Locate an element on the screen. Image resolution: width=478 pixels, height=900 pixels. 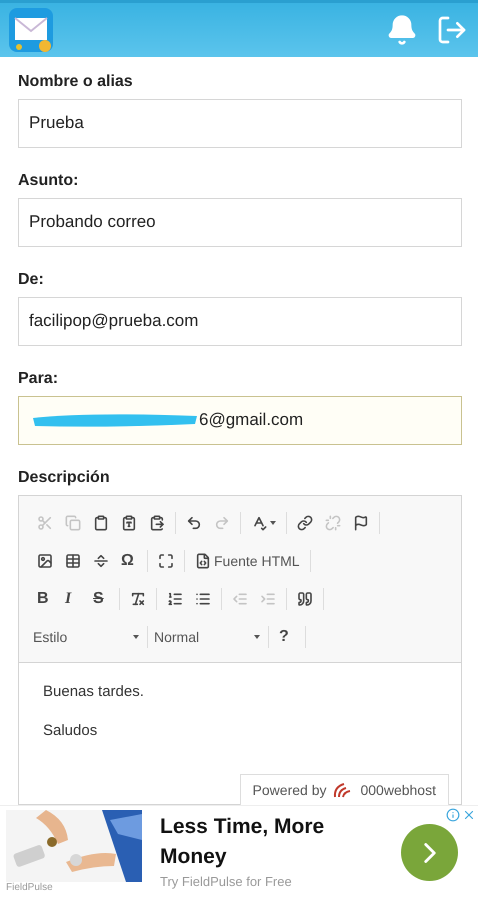
spellcheck-icon is located at coordinates (259, 522).